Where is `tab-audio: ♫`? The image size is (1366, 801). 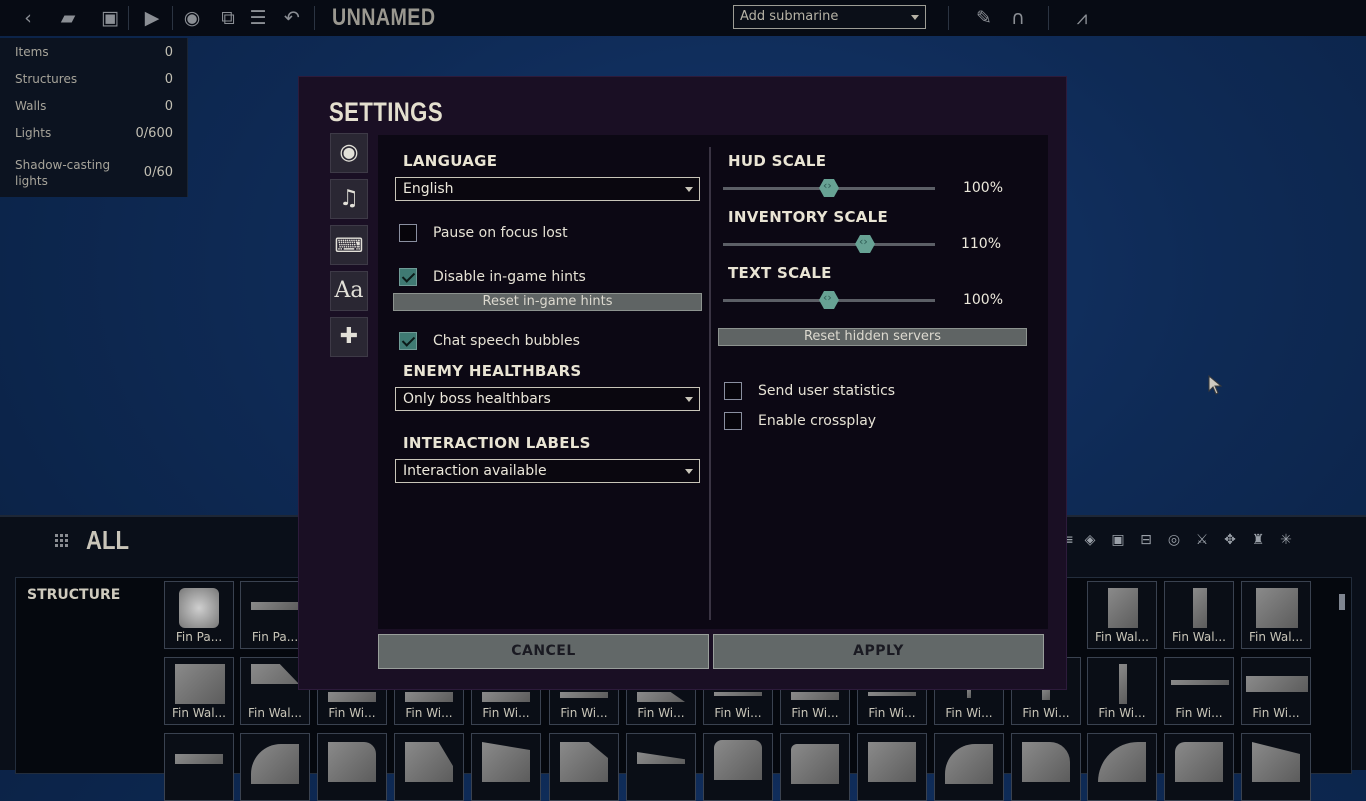 tab-audio: ♫ is located at coordinates (349, 199).